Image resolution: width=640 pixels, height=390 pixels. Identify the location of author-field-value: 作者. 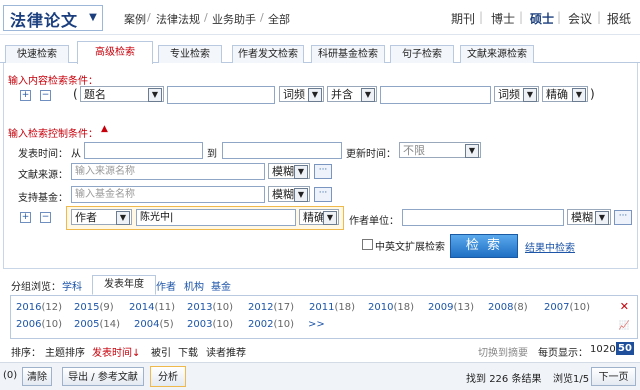
(86, 217).